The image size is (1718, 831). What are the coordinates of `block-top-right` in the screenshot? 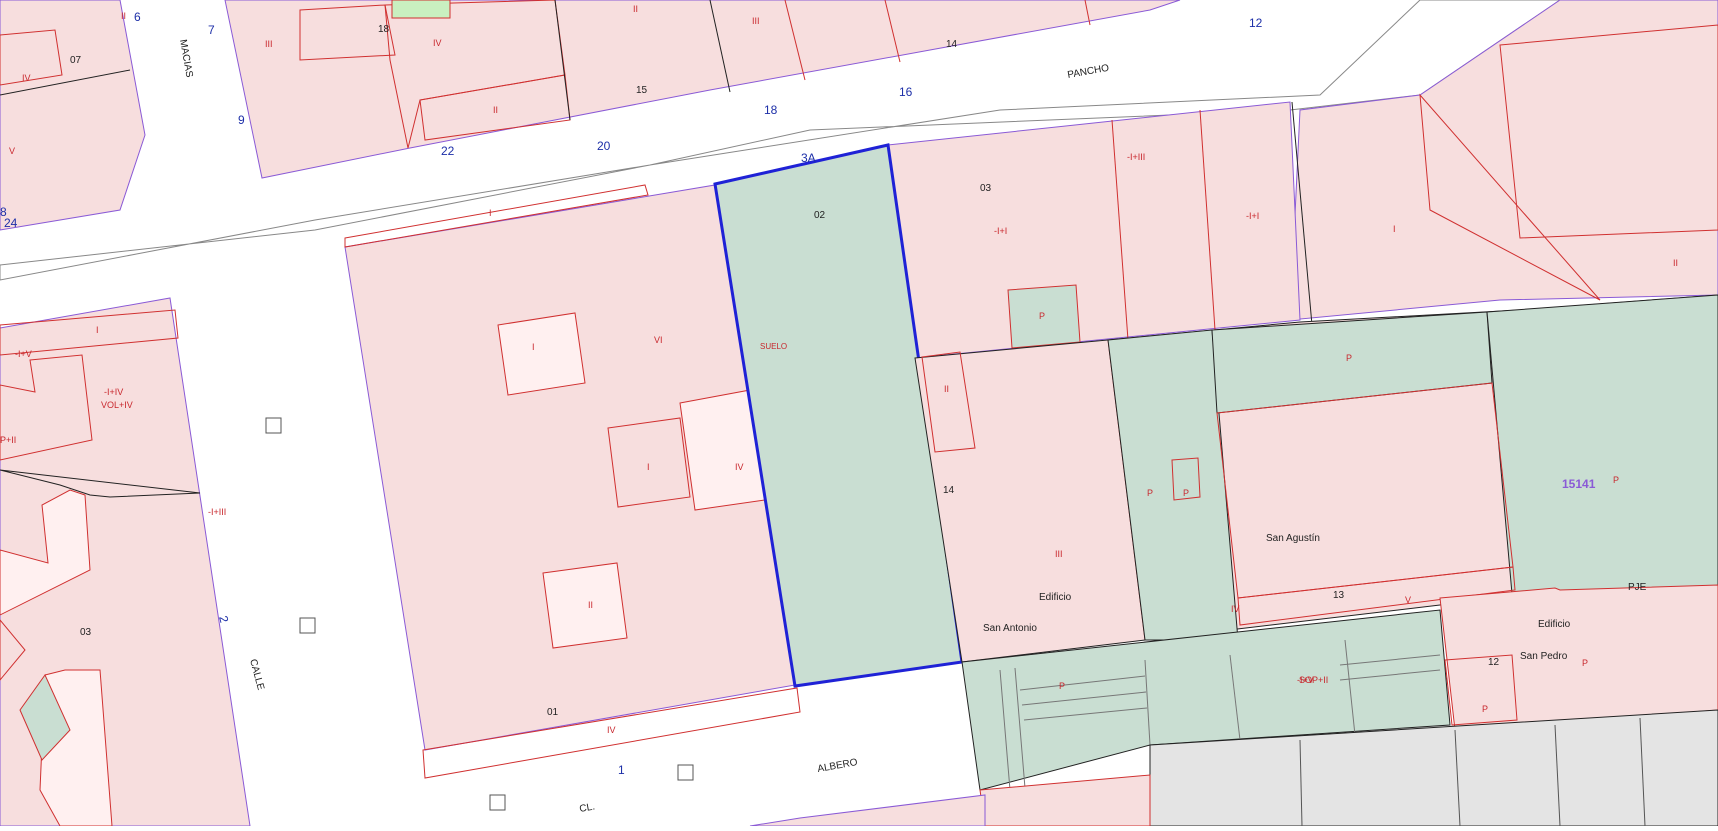 It's located at (1503, 160).